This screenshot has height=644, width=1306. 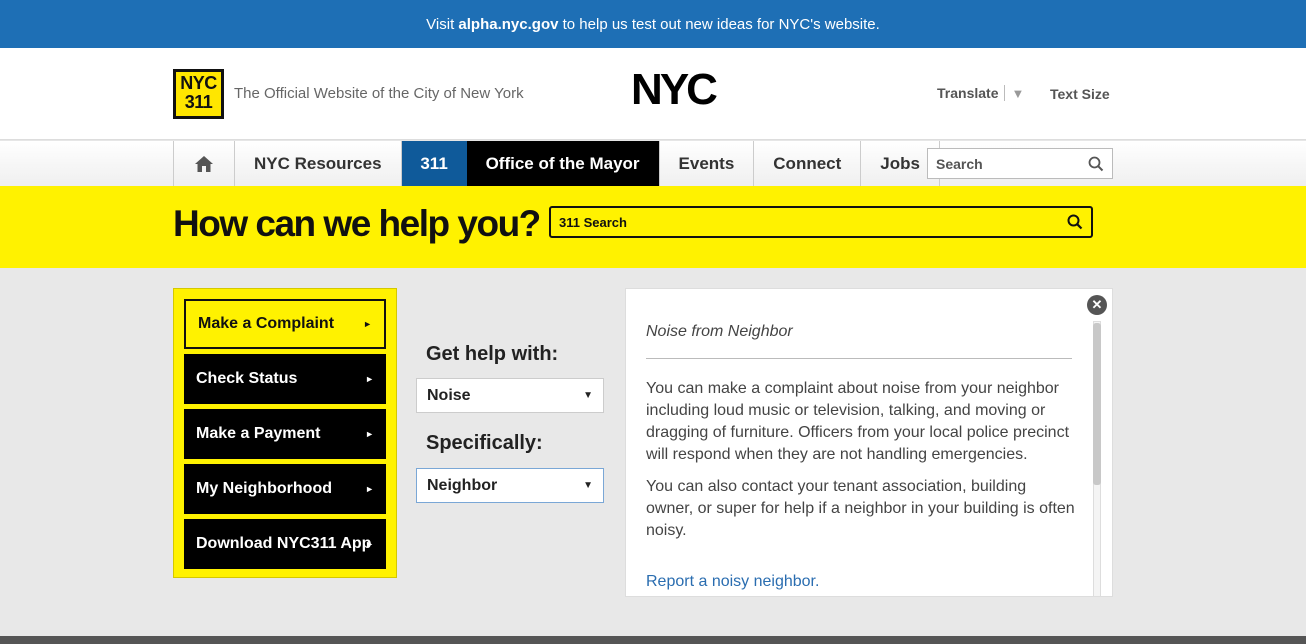 I want to click on nav-home, so click(x=203, y=163).